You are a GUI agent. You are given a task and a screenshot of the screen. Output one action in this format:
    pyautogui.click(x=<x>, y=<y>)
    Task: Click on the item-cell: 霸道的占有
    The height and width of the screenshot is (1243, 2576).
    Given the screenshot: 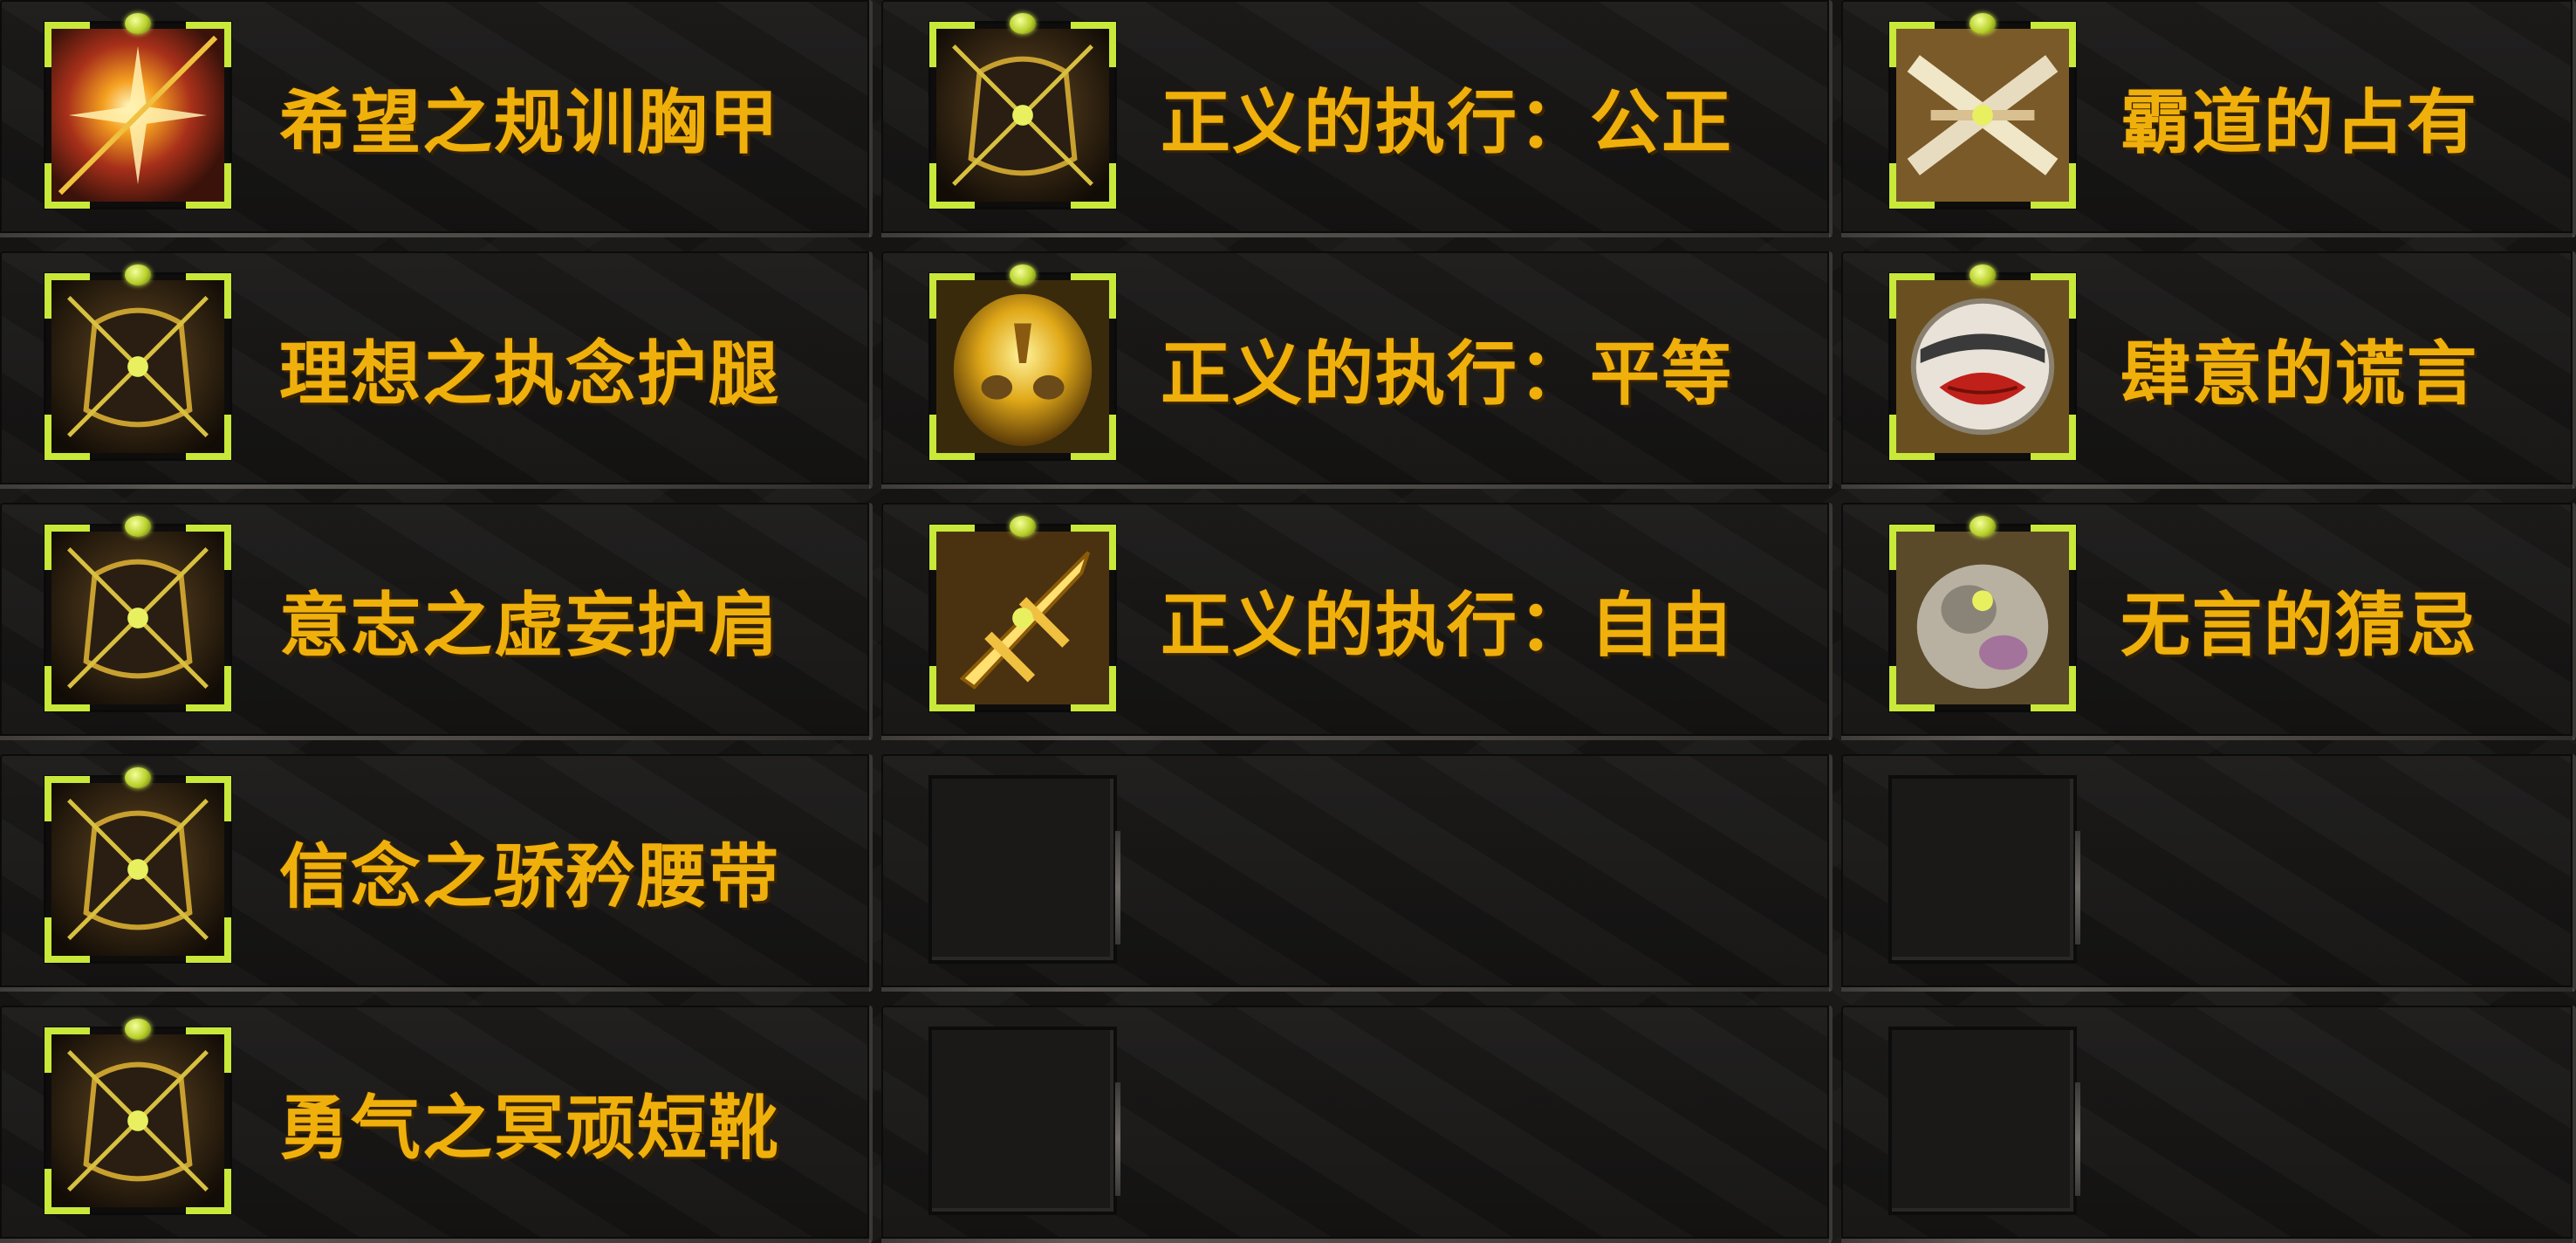 What is the action you would take?
    pyautogui.click(x=2208, y=118)
    